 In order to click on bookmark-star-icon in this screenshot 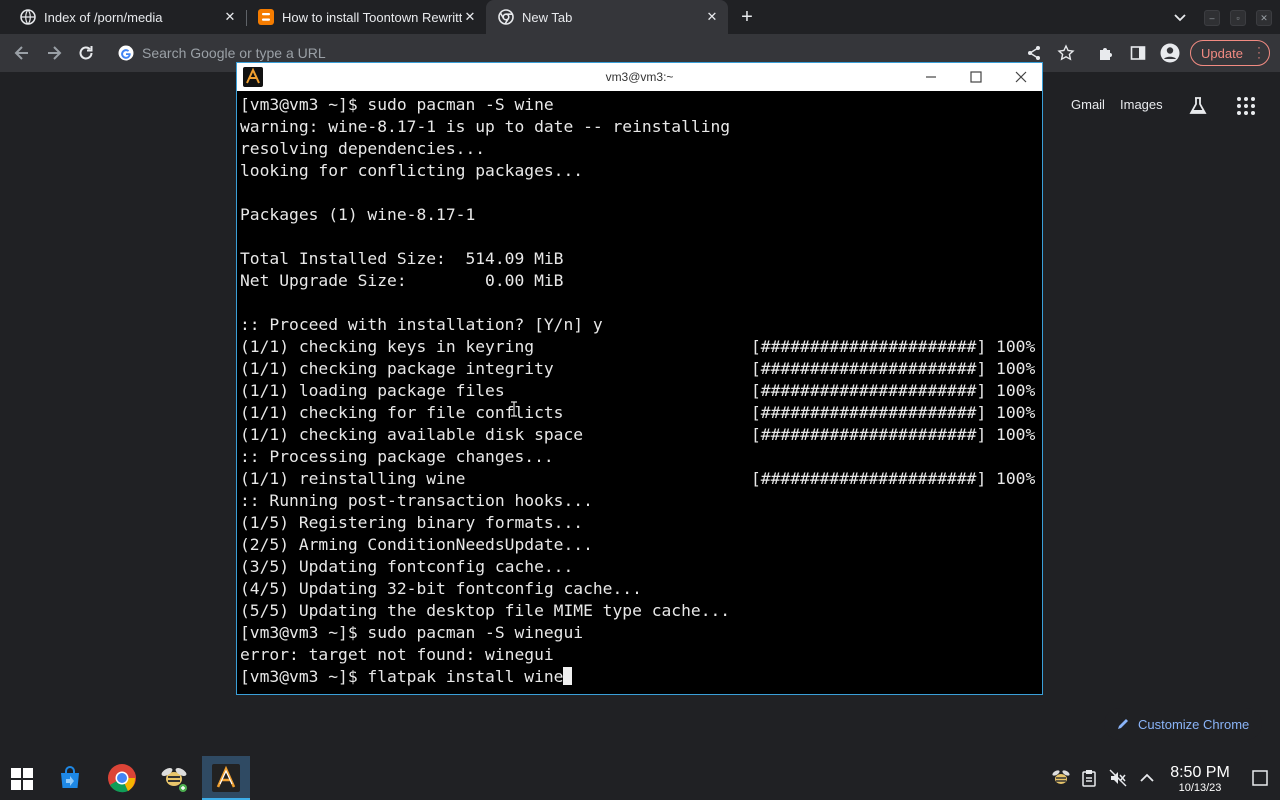, I will do `click(1066, 53)`.